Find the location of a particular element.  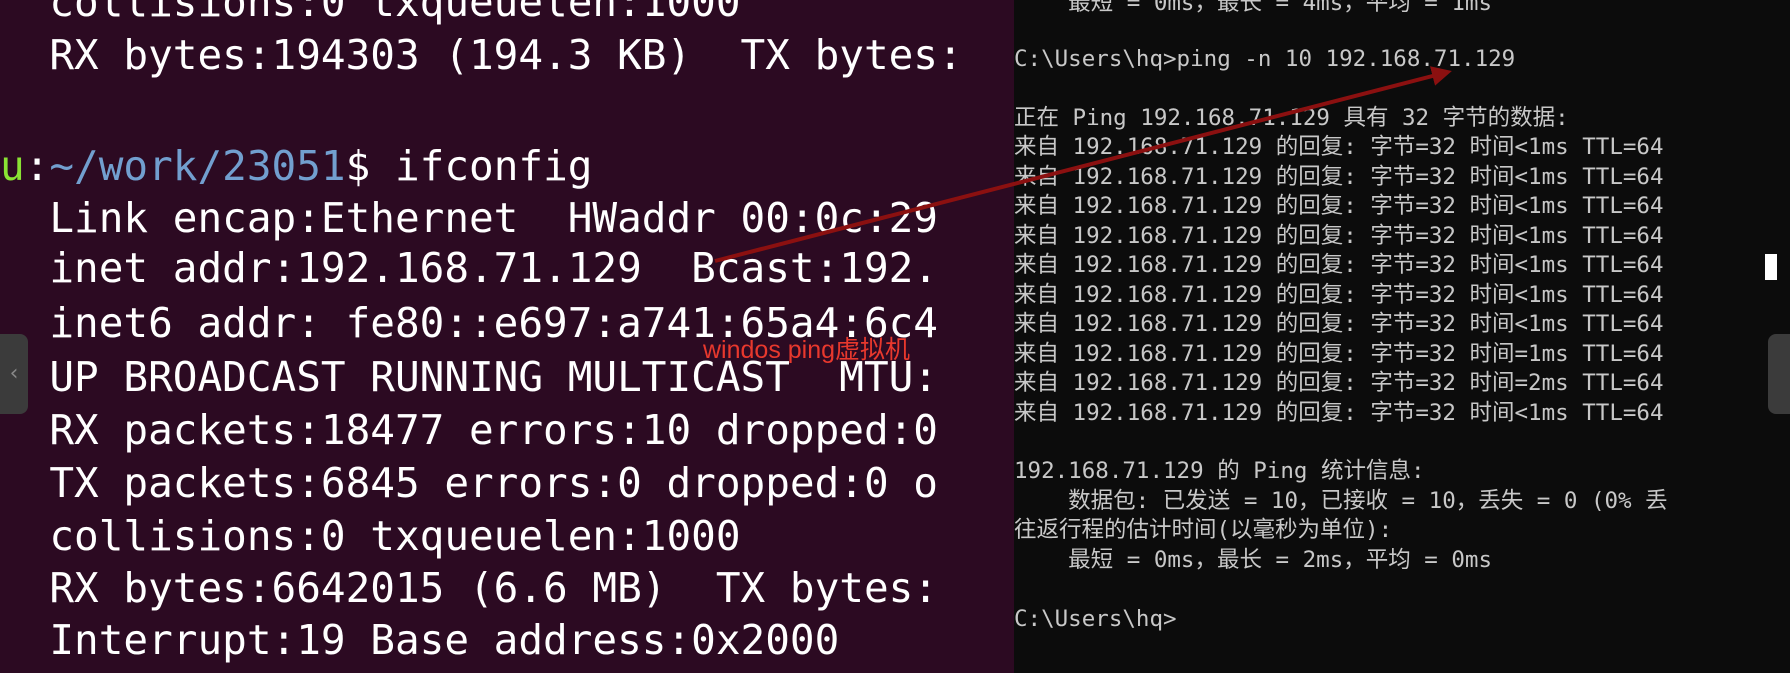

console-command-line: C:\Users\hq>ping -n 10 192.168.71.129 is located at coordinates (1265, 59).